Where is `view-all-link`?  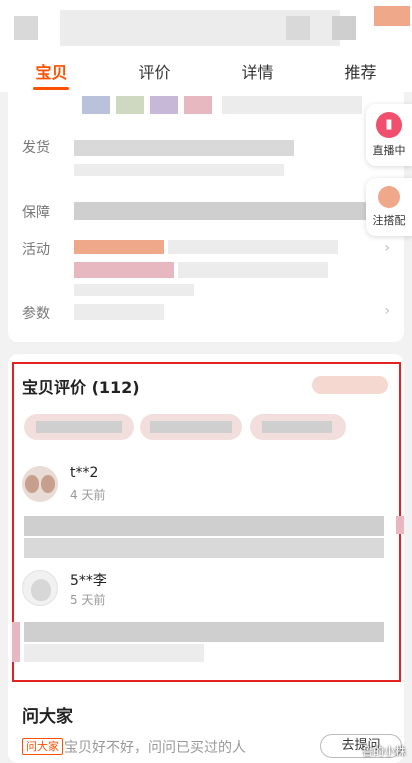
view-all-link is located at coordinates (350, 385).